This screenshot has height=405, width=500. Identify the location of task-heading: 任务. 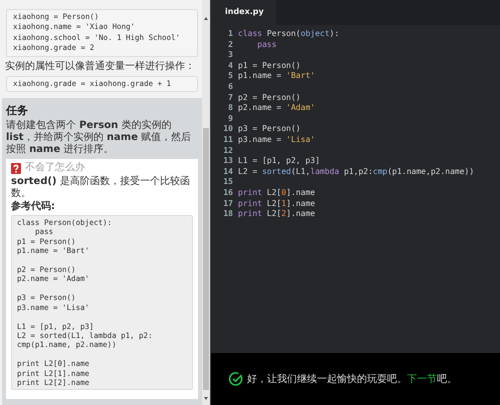
(17, 110).